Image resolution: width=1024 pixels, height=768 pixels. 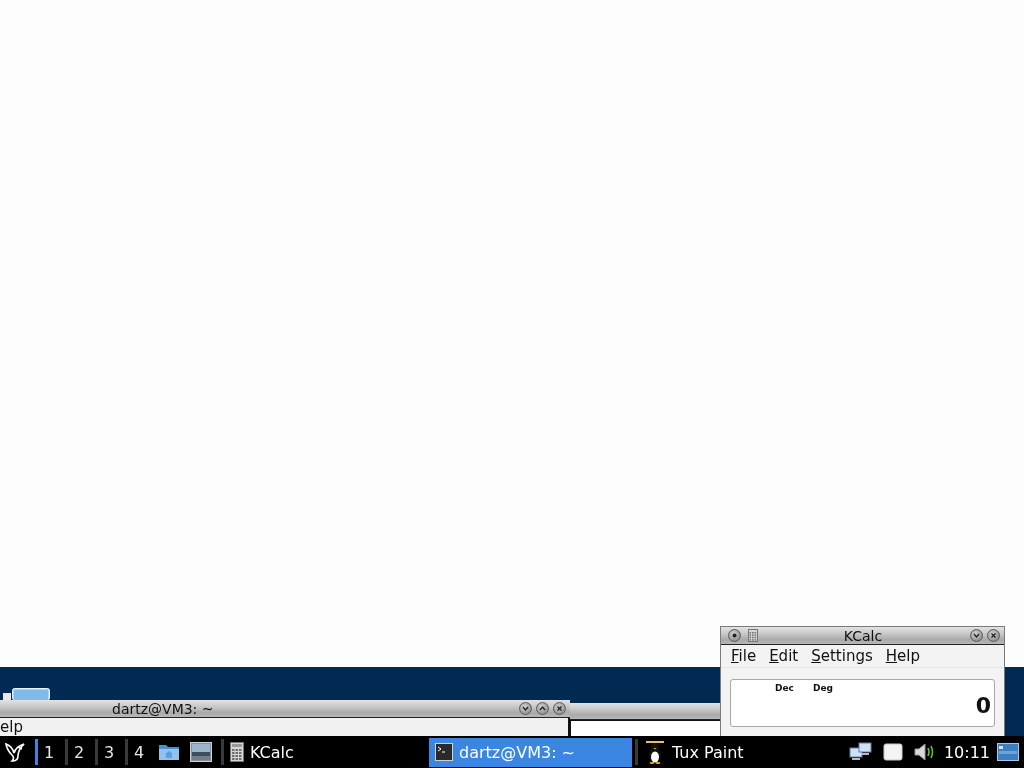 I want to click on mode-indicator: Dec, so click(x=784, y=688).